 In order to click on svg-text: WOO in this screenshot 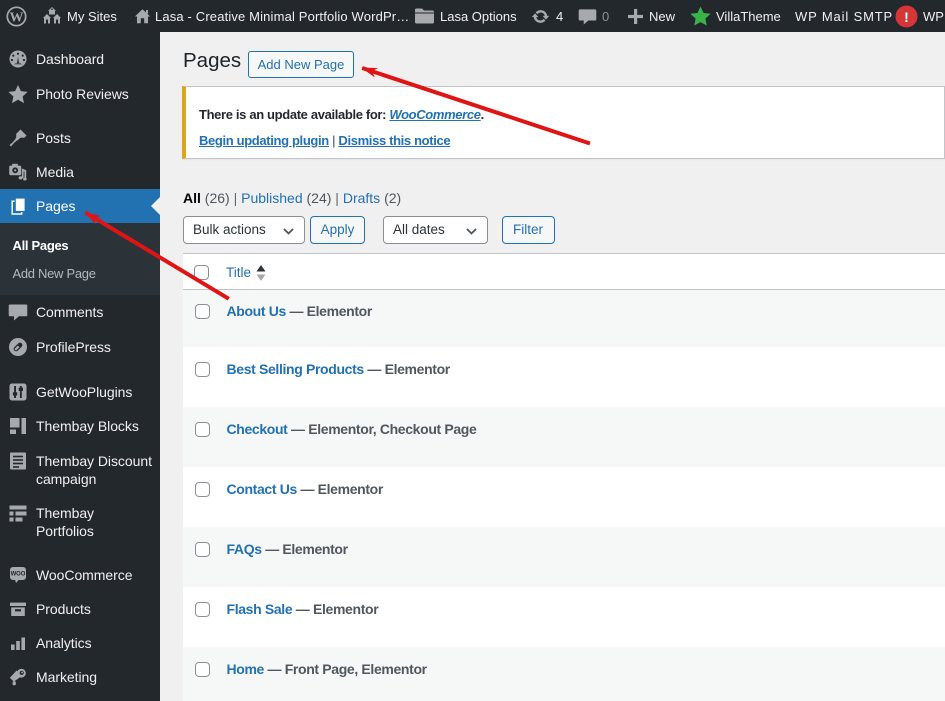, I will do `click(18, 575)`.